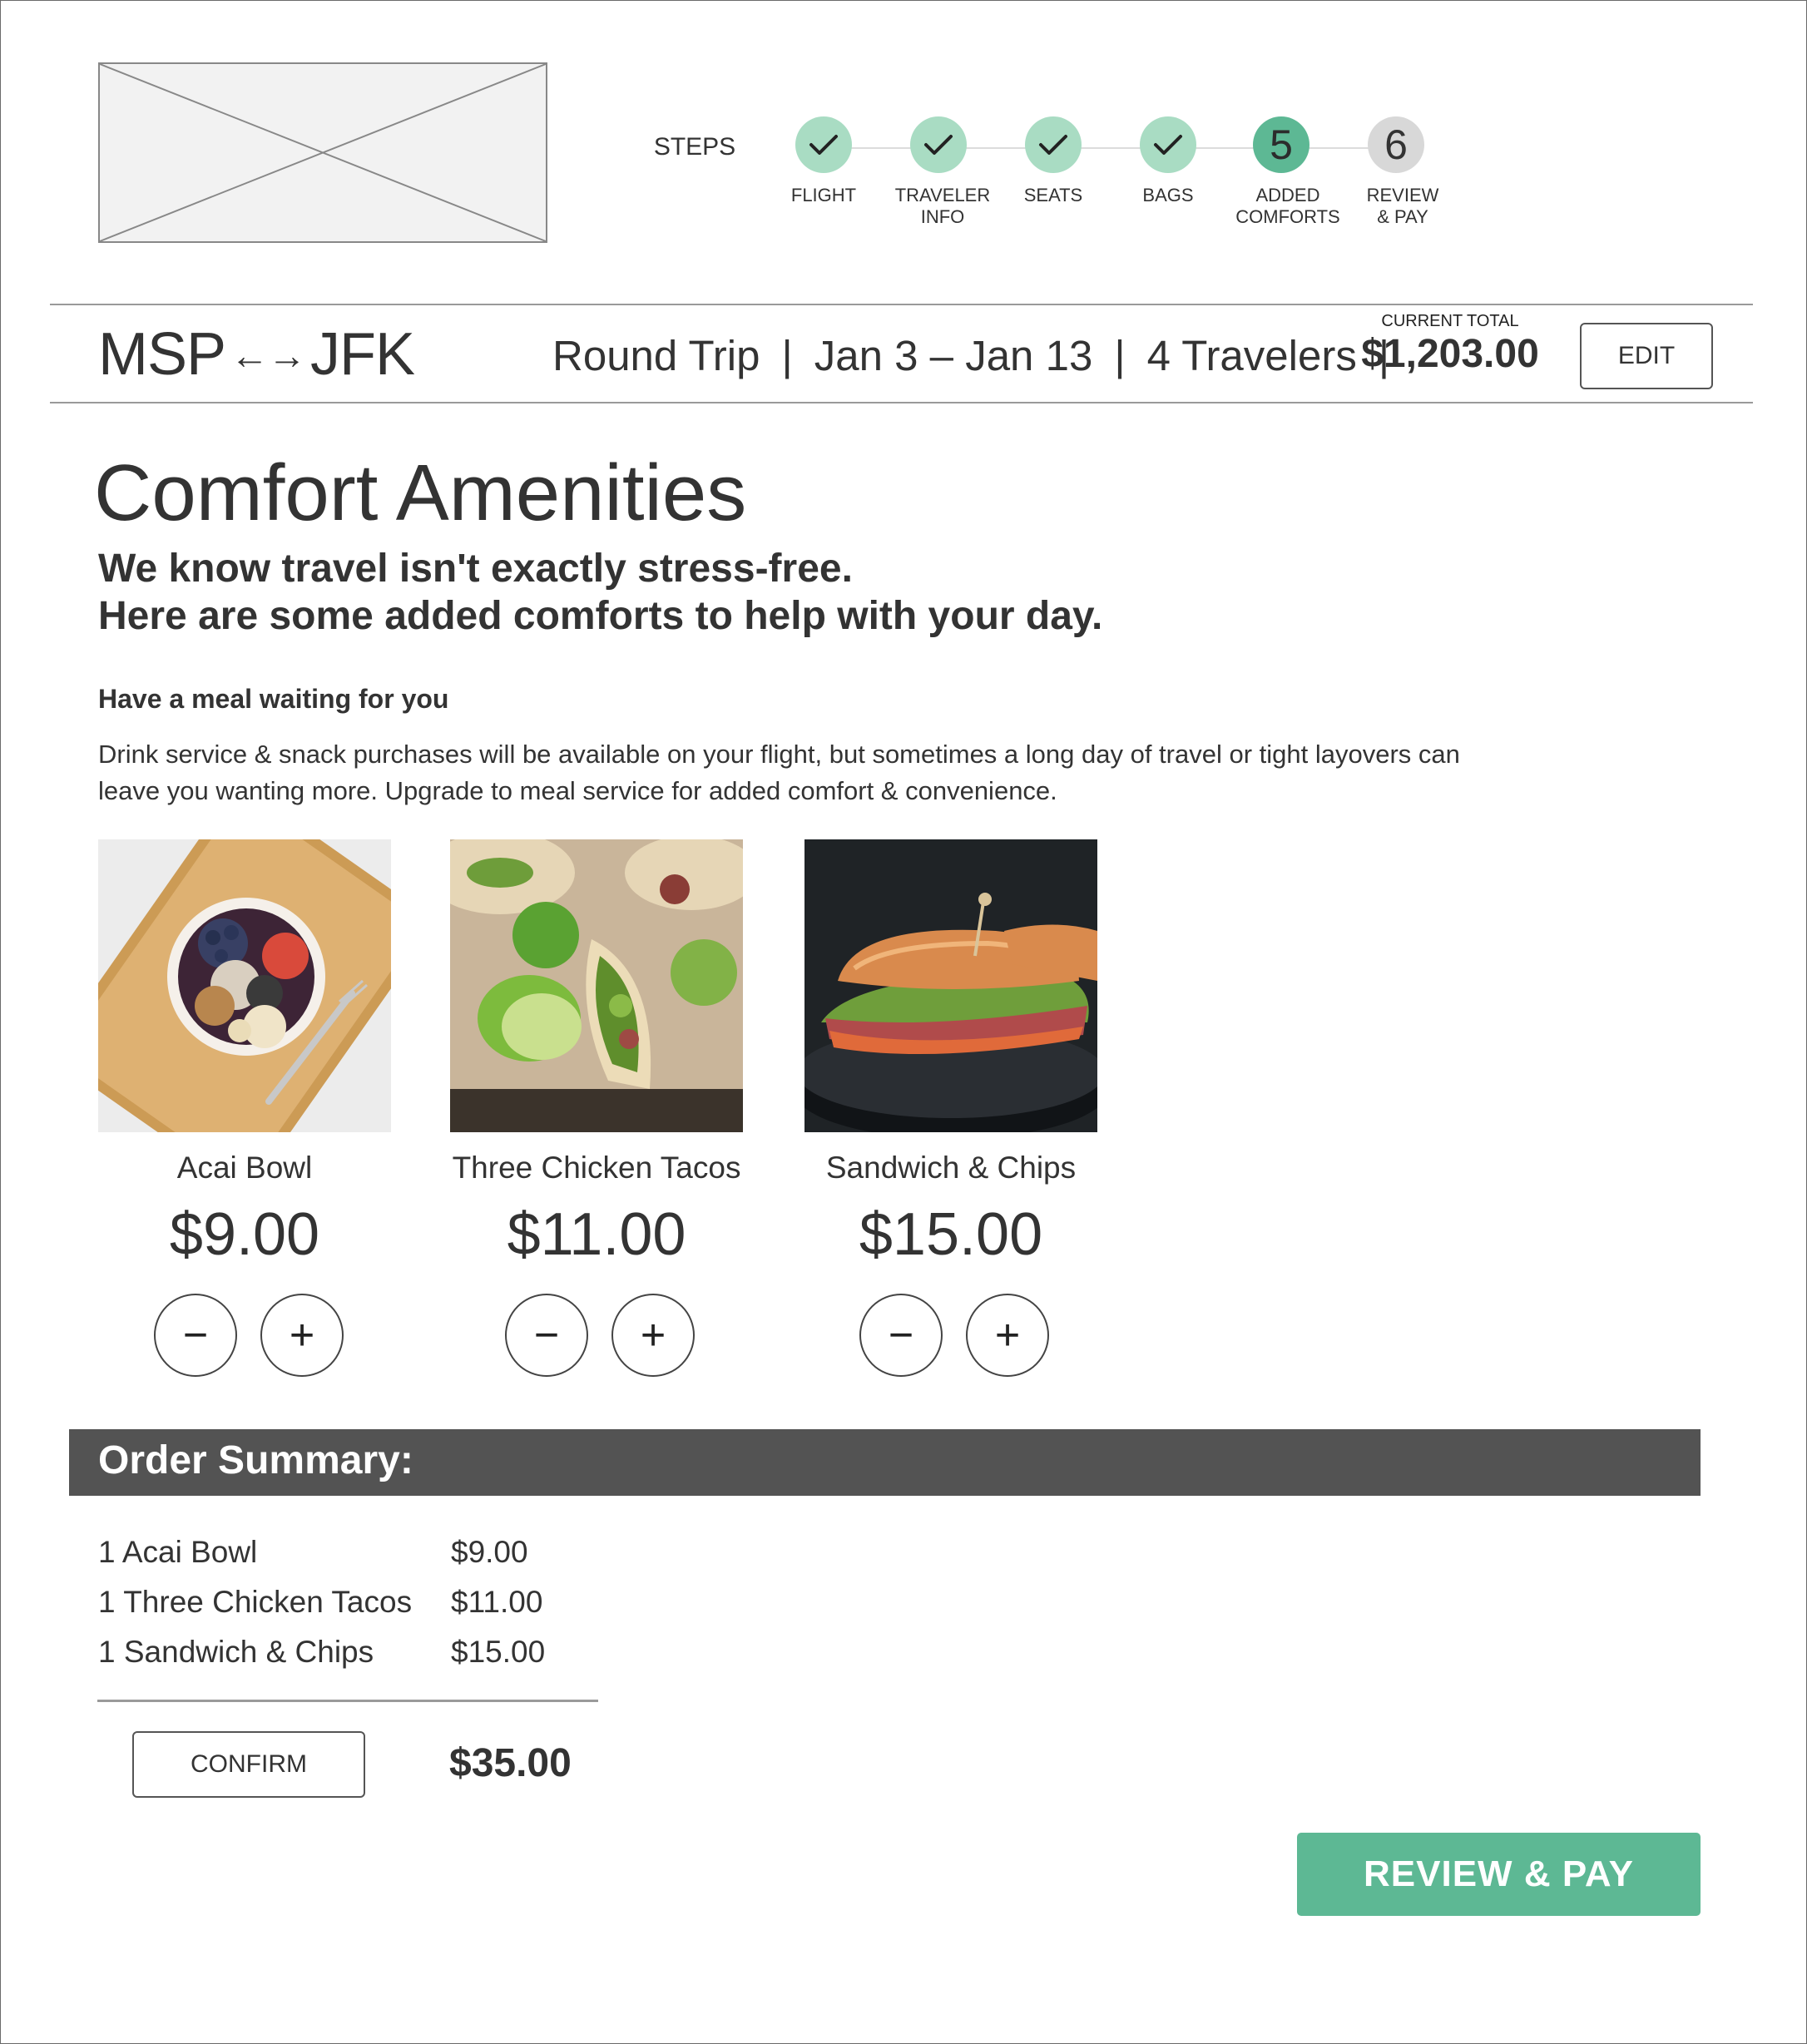 The image size is (1807, 2044). I want to click on meal-card-three-chicken-tacos: Three Chicken Tacos $11.00, so click(596, 1054).